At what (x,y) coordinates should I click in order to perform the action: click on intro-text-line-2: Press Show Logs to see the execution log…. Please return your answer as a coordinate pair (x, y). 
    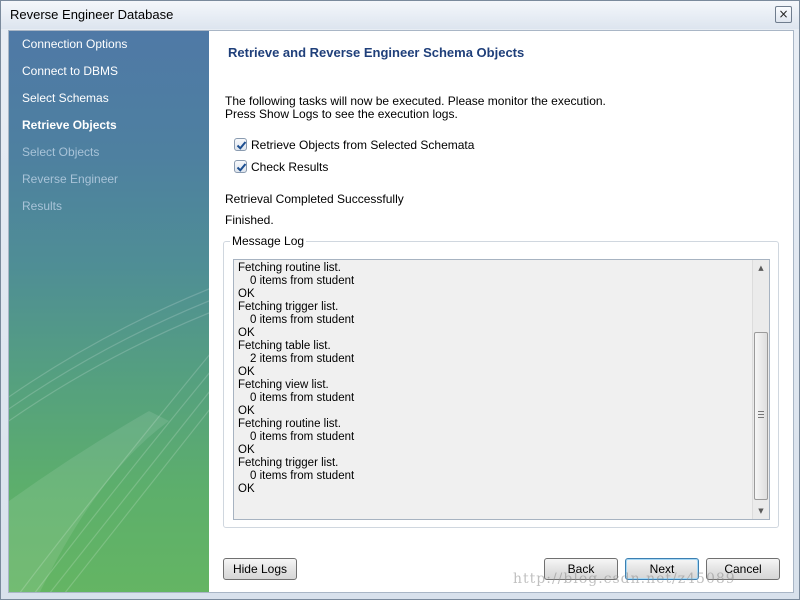
    Looking at the image, I should click on (341, 114).